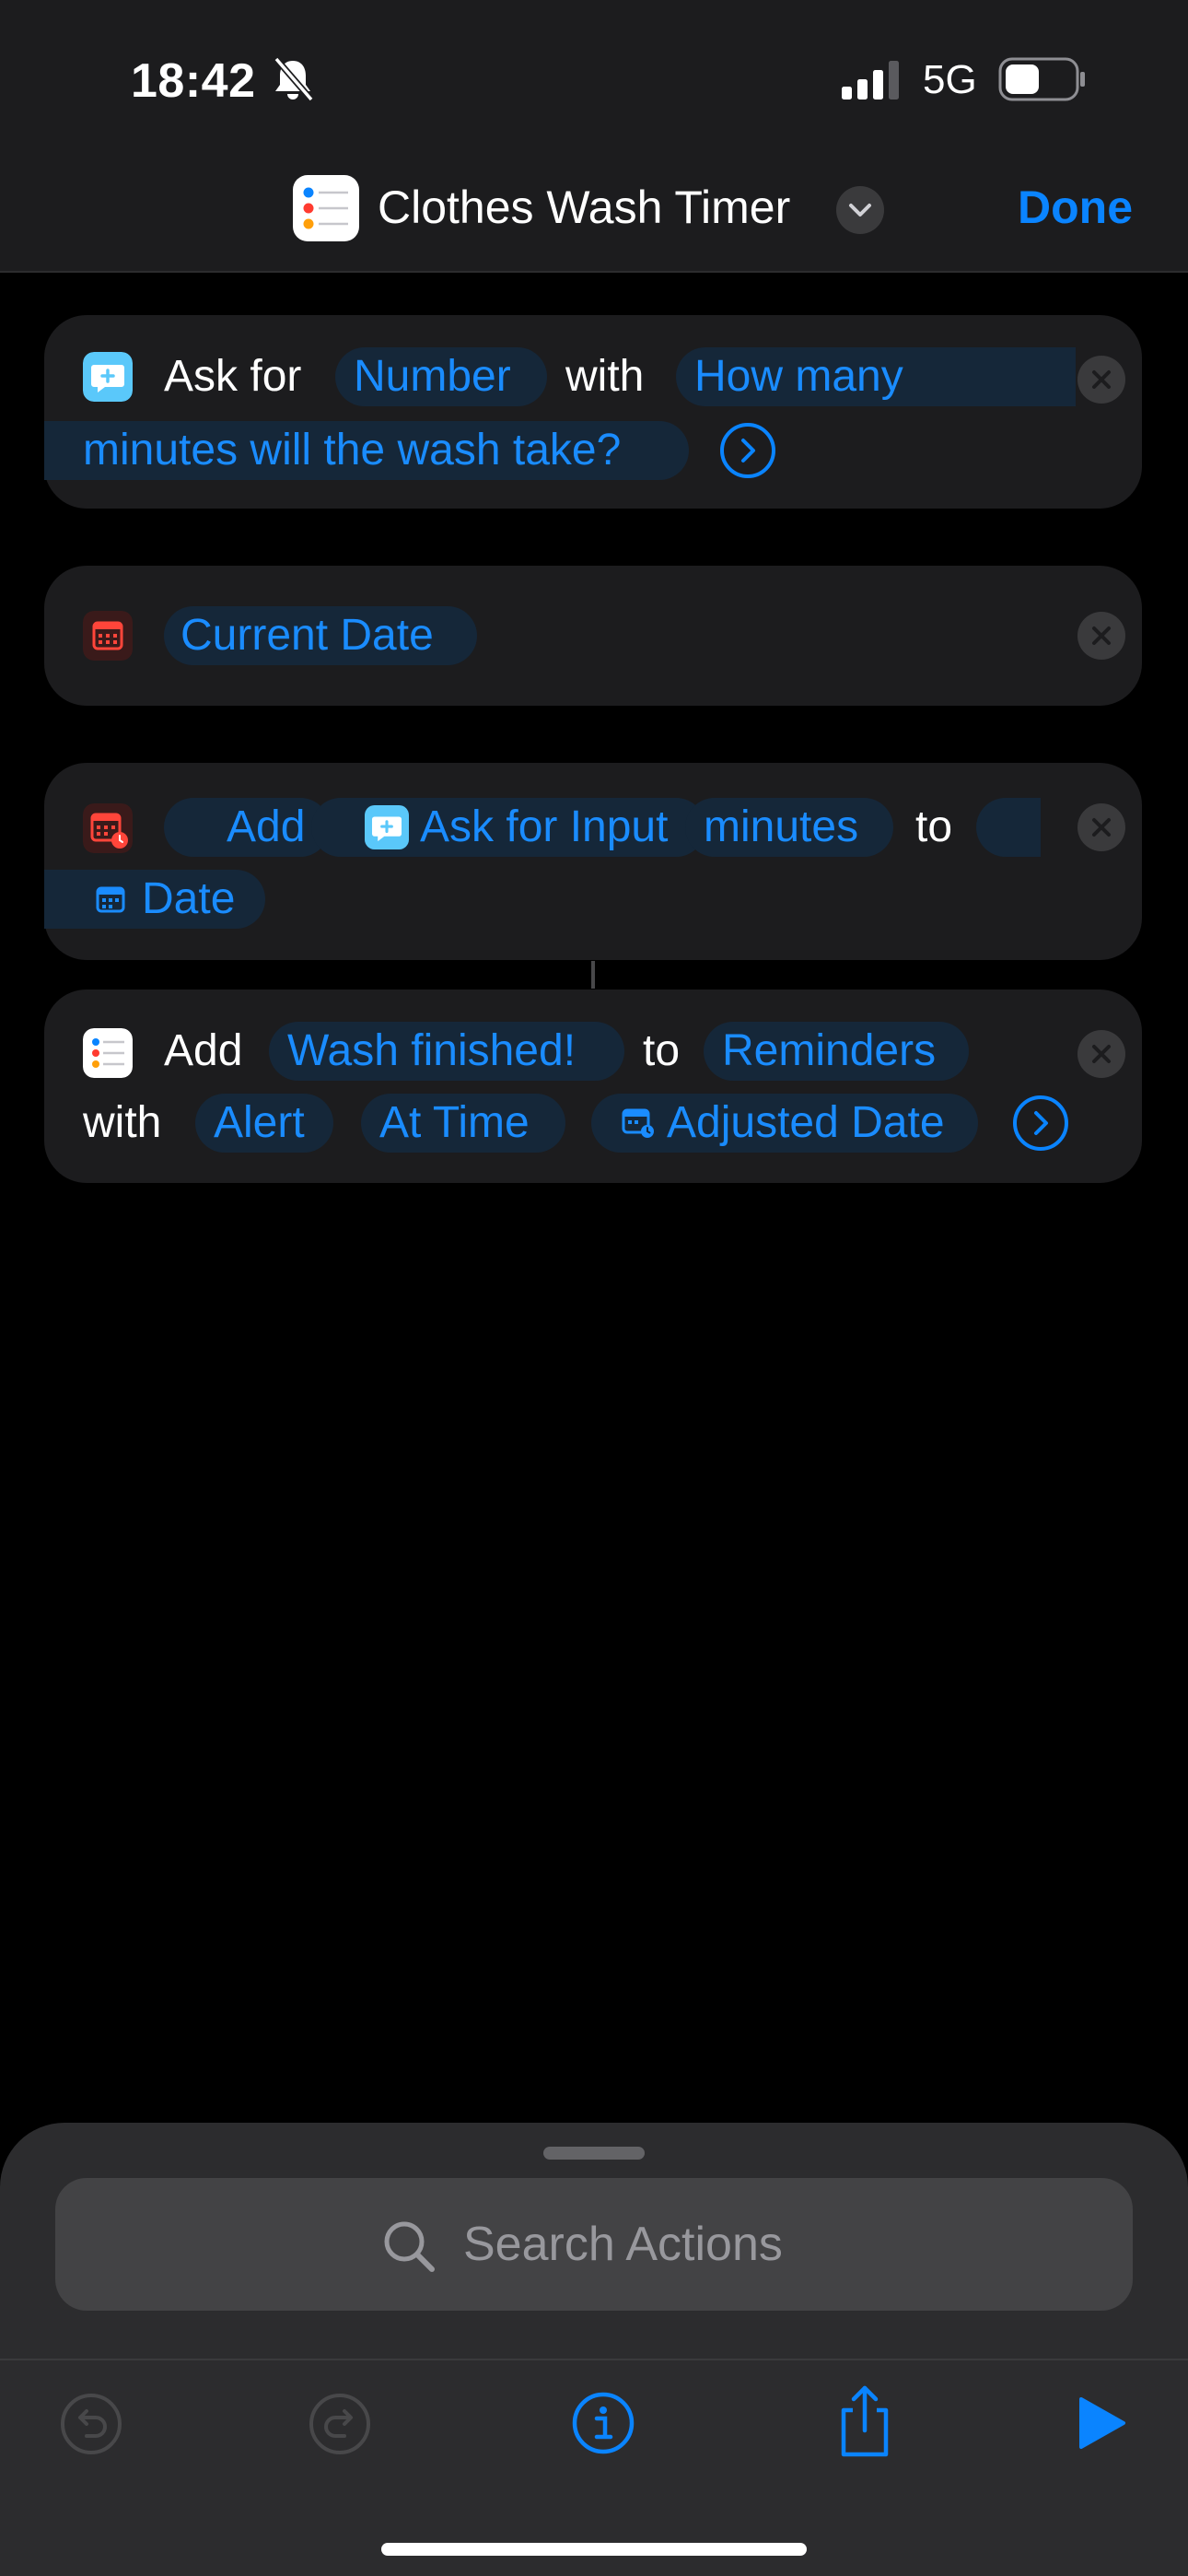 The height and width of the screenshot is (2576, 1188). Describe the element at coordinates (1101, 2423) in the screenshot. I see `play-icon` at that location.